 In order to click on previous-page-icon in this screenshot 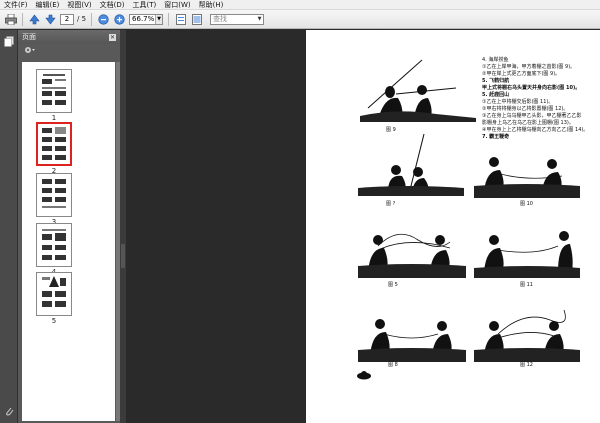, I will do `click(34, 19)`.